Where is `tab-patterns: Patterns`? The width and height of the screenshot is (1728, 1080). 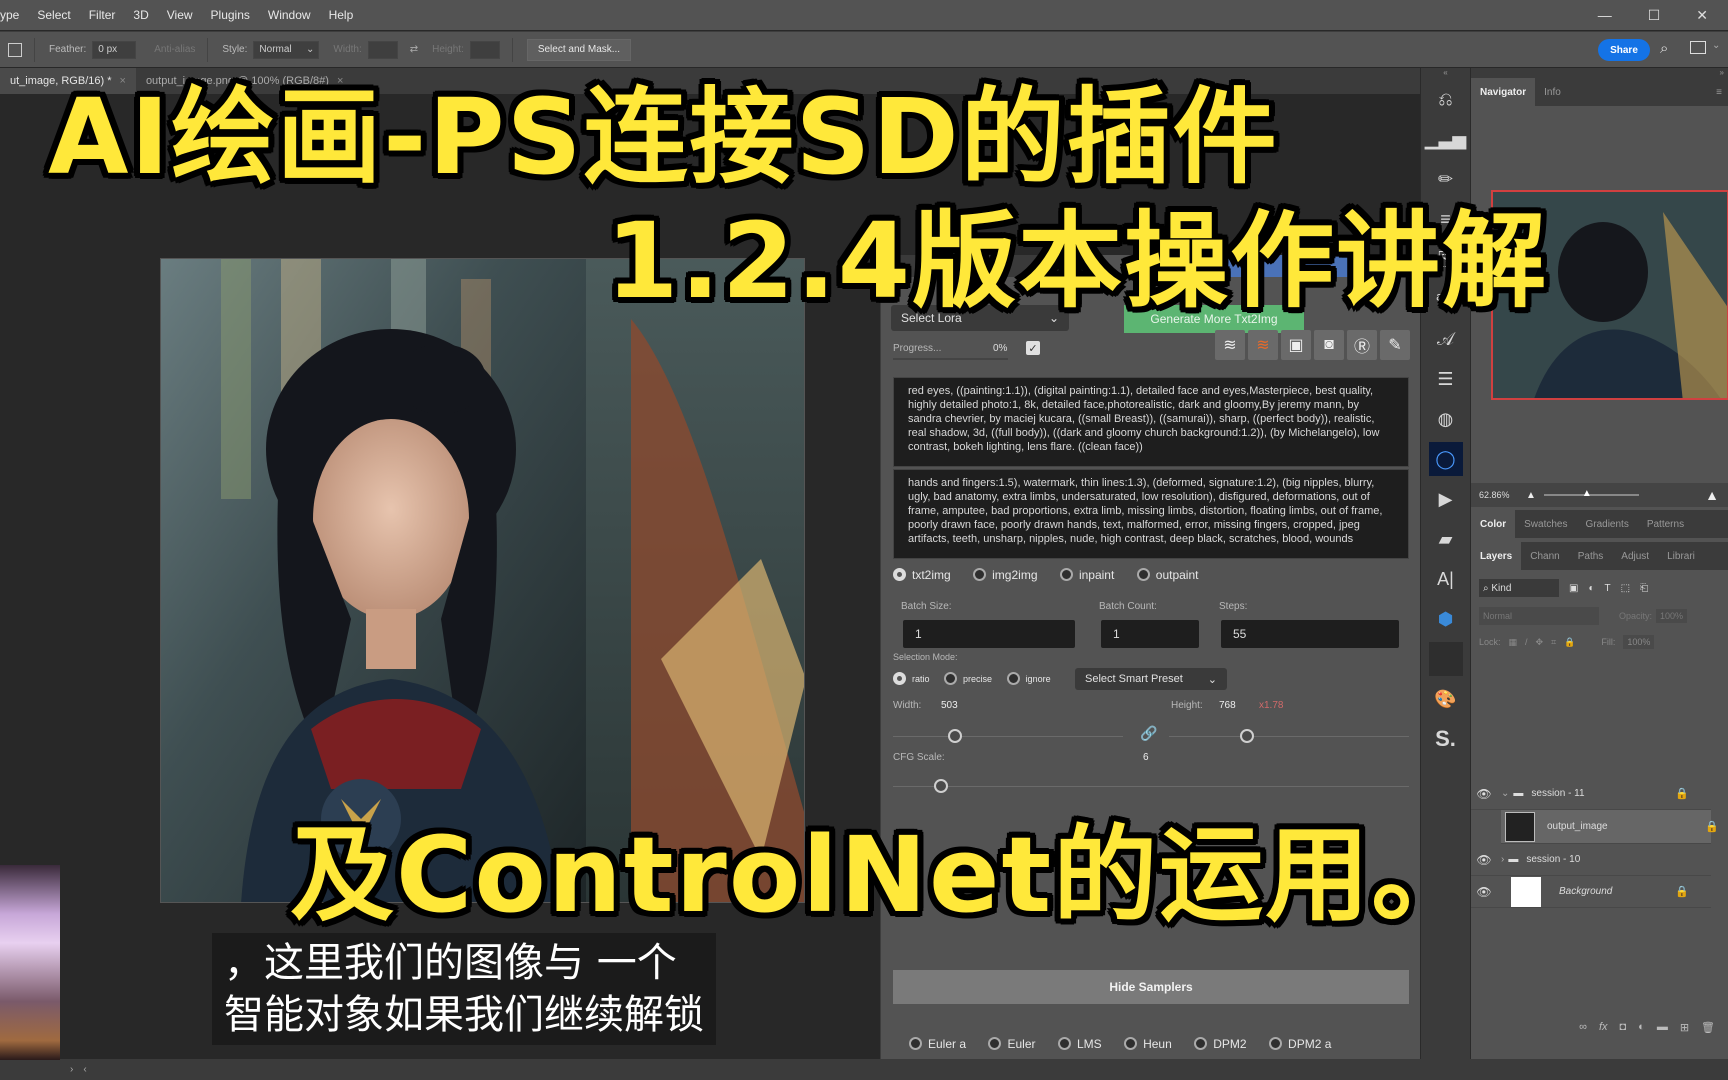
tab-patterns: Patterns is located at coordinates (1665, 524).